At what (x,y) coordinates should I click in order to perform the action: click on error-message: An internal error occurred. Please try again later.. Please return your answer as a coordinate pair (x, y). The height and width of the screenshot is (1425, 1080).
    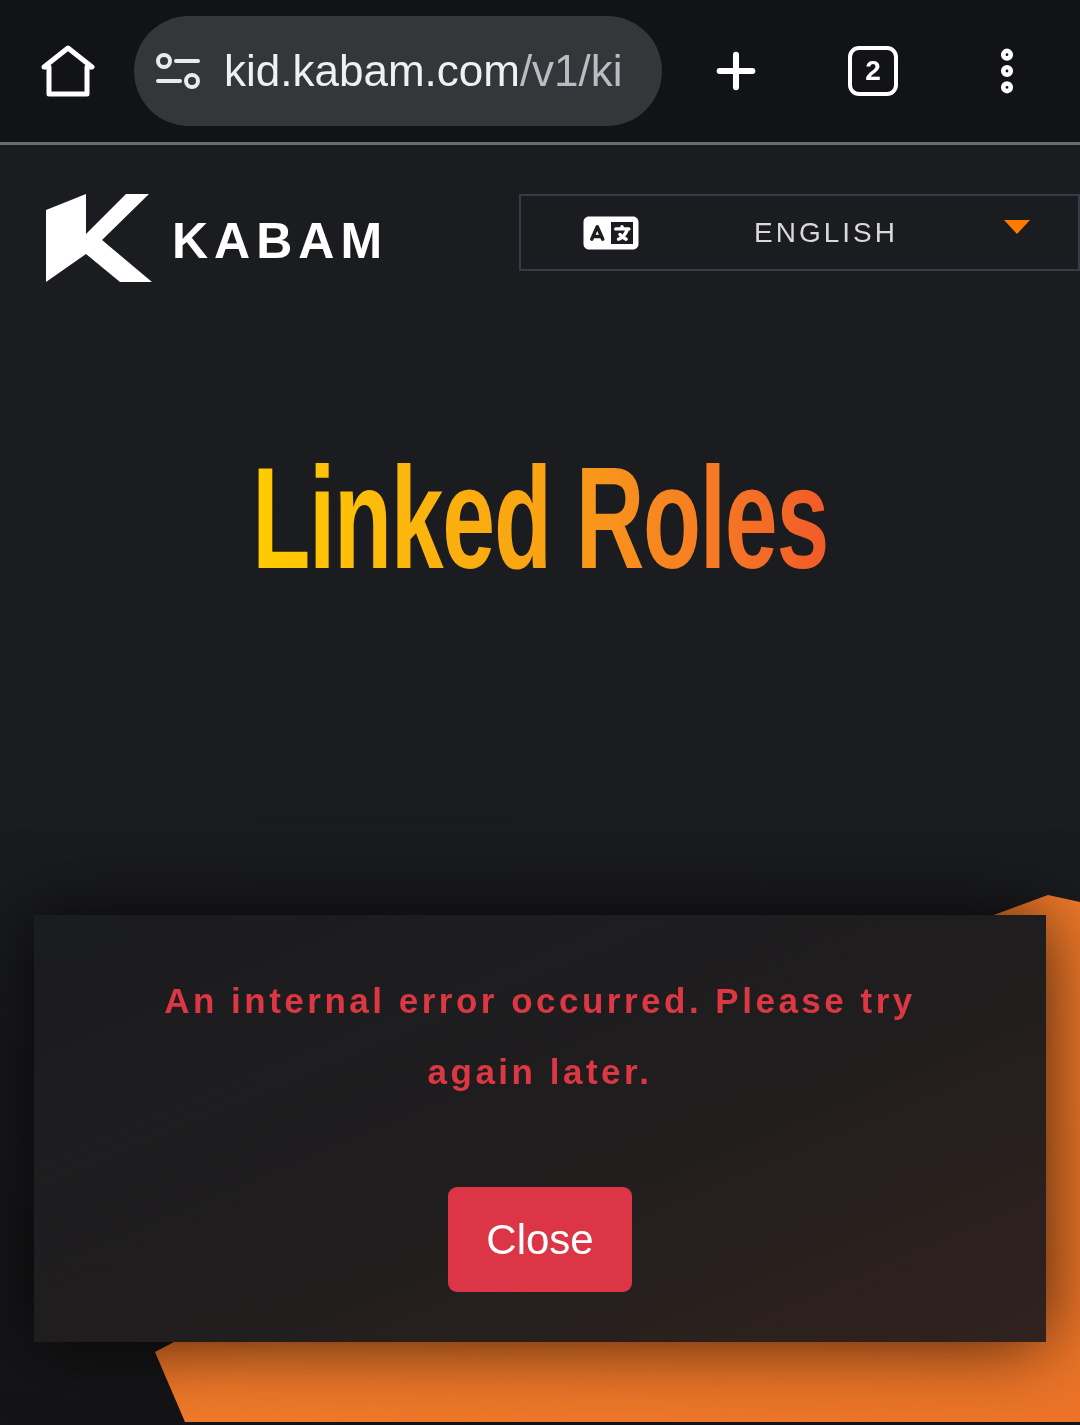
    Looking at the image, I should click on (540, 1036).